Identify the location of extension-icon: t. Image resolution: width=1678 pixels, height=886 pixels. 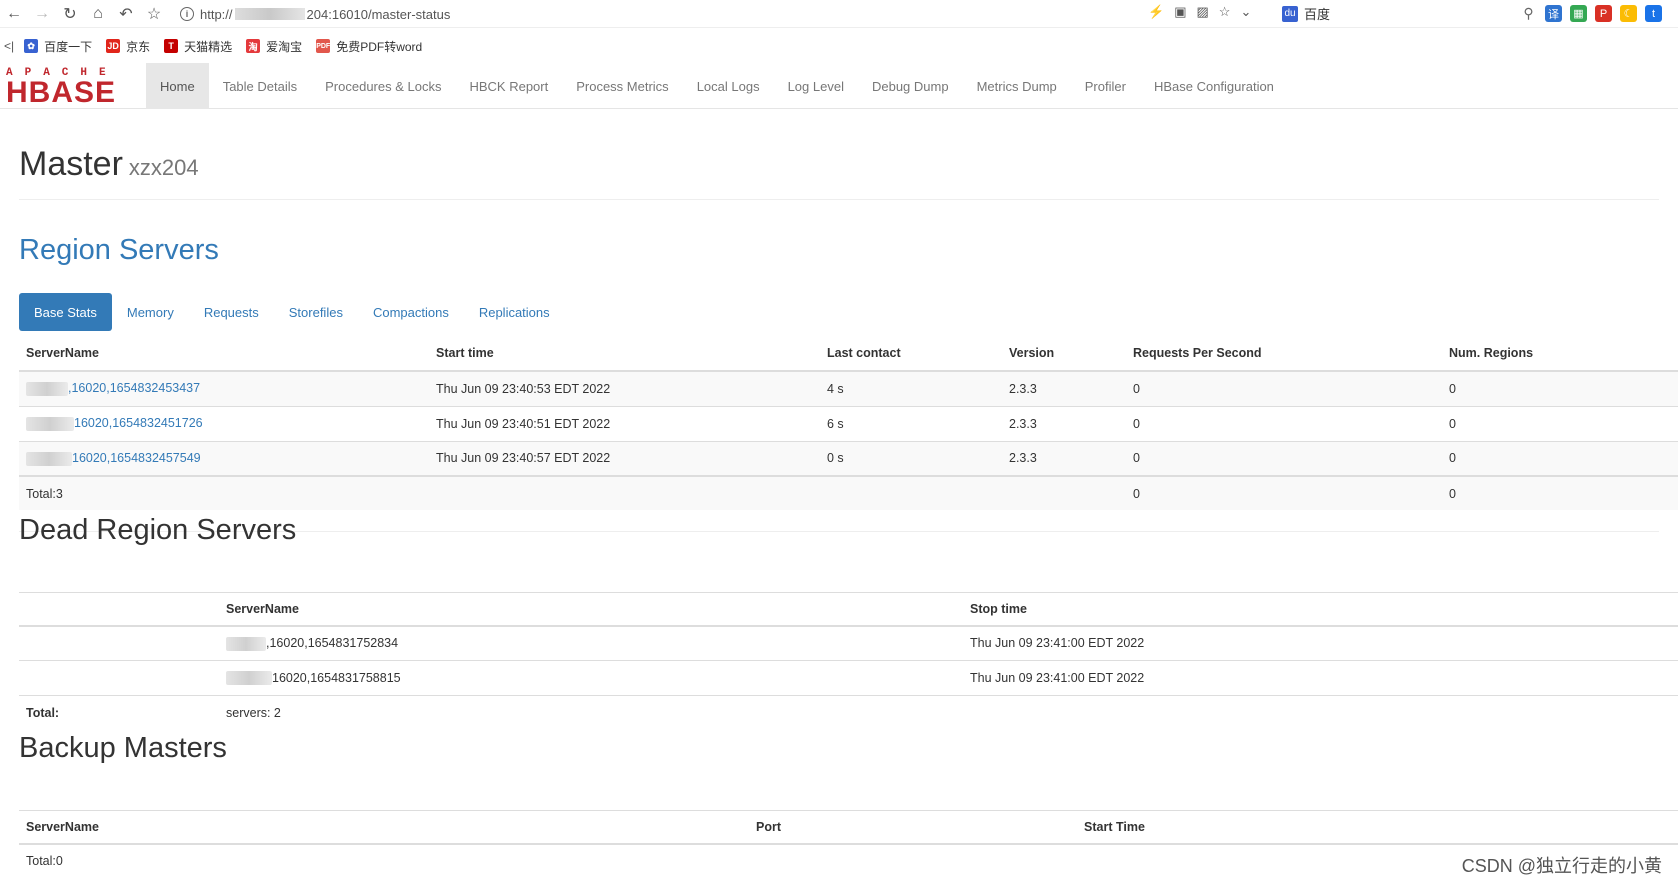
(1653, 13).